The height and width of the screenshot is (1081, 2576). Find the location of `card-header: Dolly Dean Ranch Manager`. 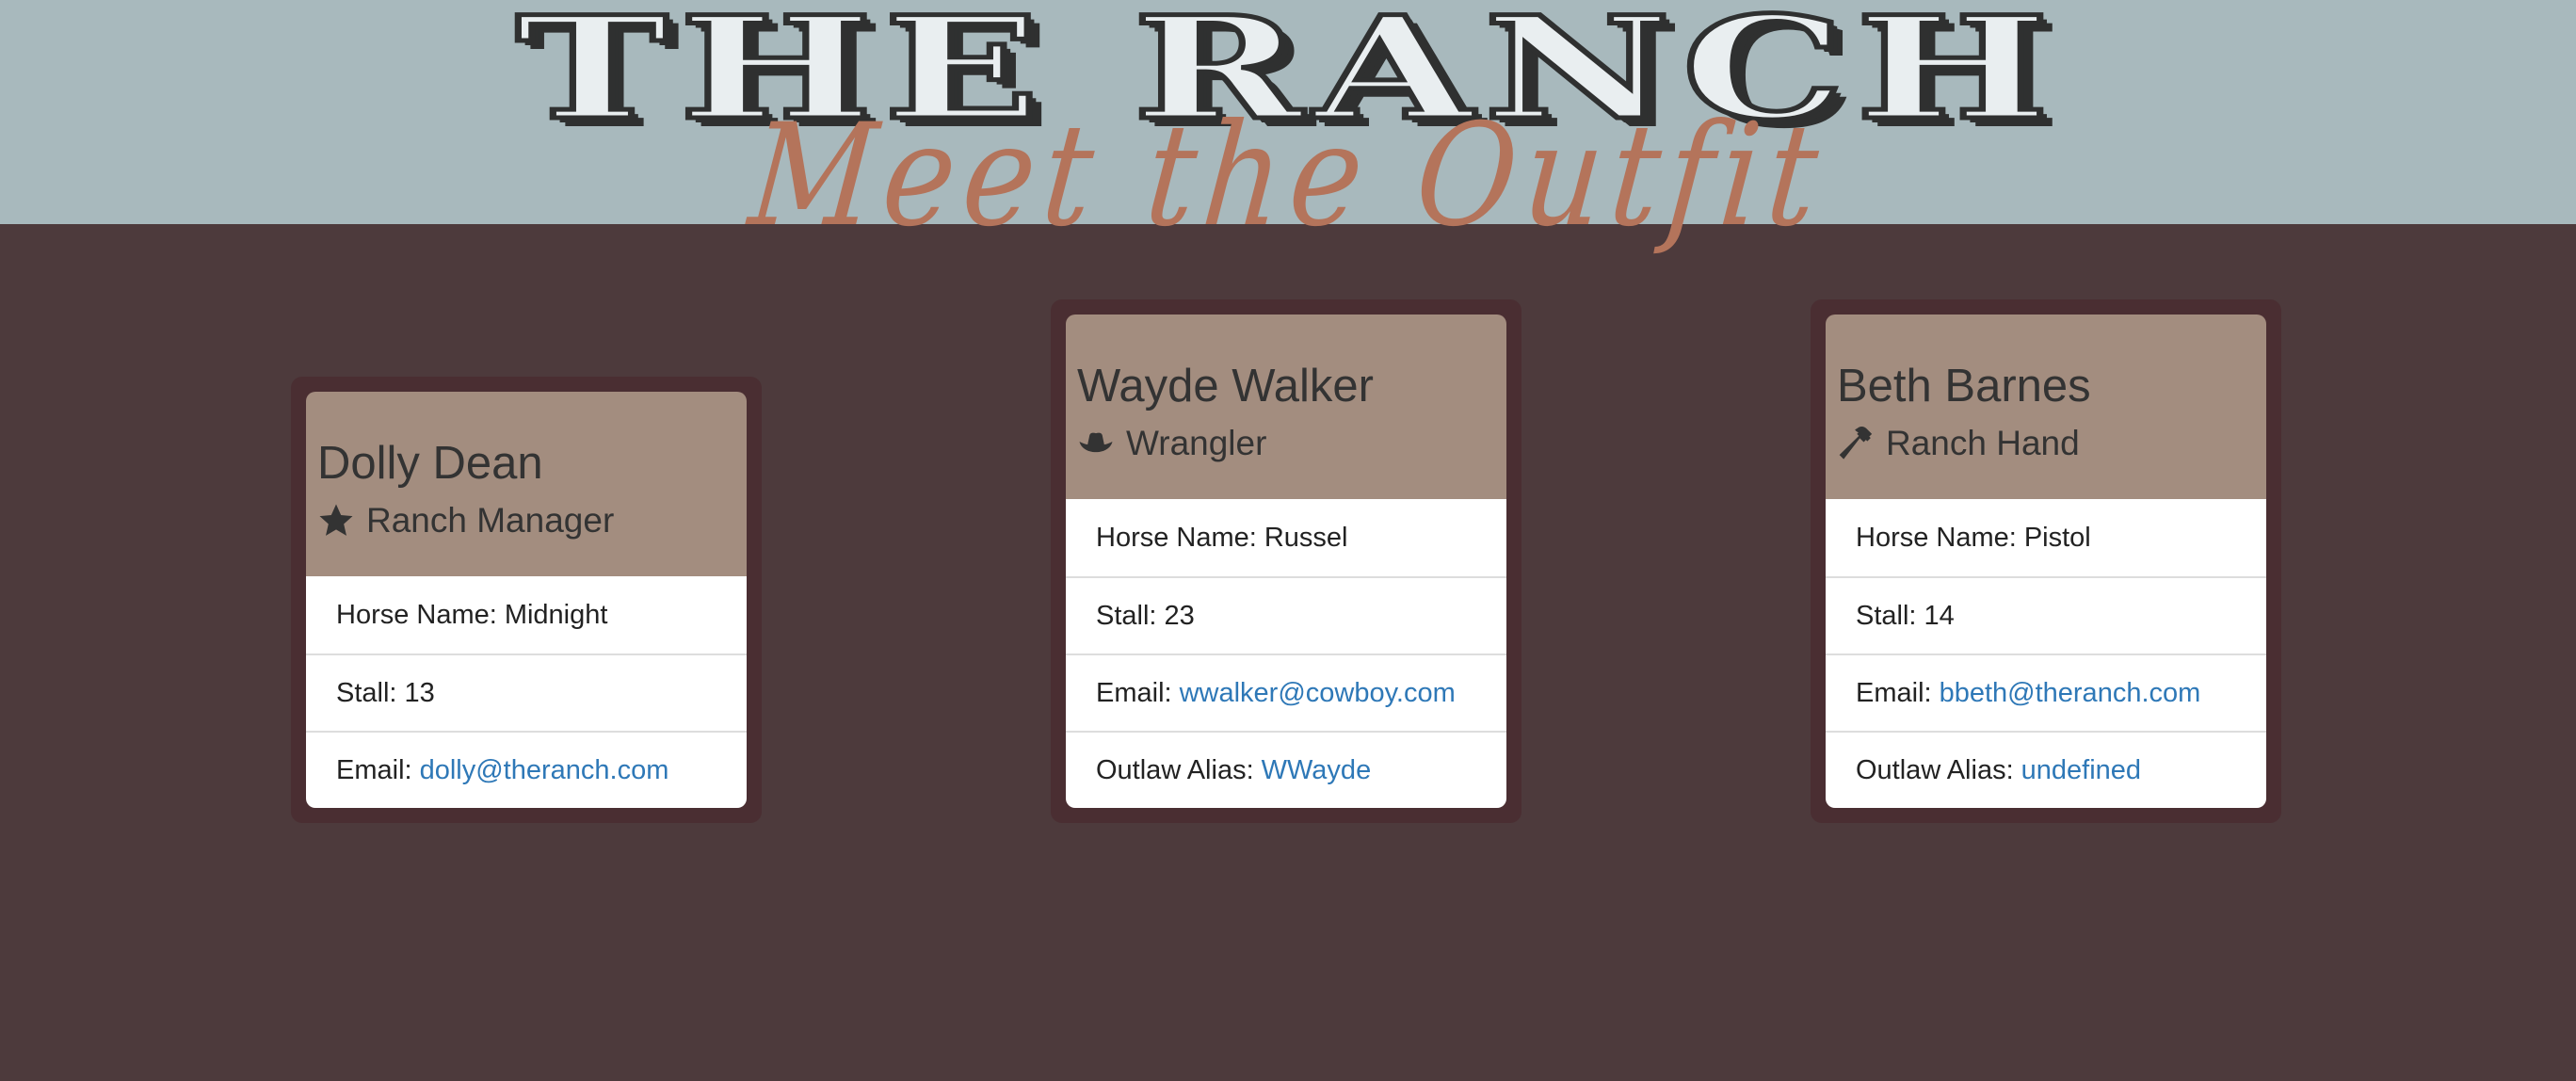

card-header: Dolly Dean Ranch Manager is located at coordinates (526, 484).